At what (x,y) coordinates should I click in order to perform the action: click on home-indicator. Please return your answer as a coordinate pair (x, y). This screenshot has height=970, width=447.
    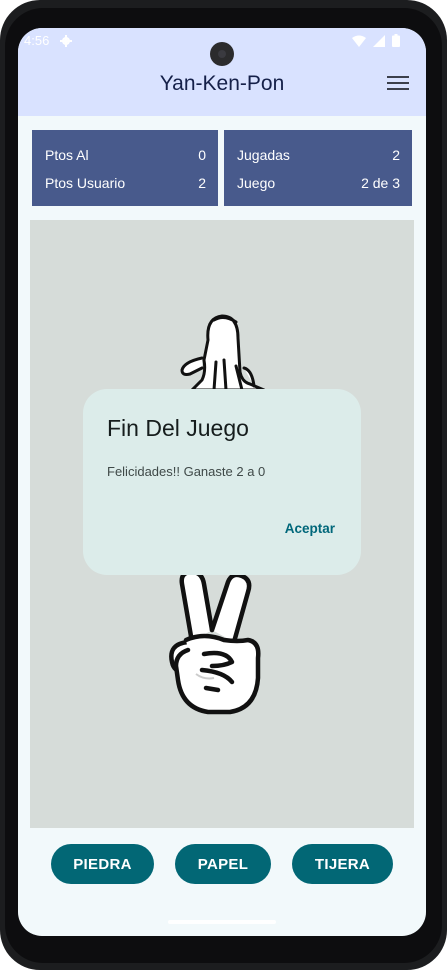
    Looking at the image, I should click on (222, 922).